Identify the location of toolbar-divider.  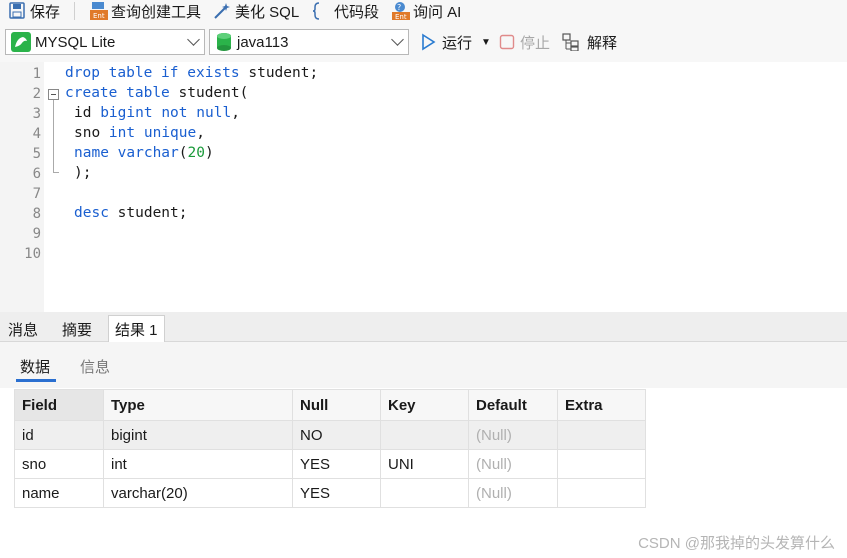
(74, 11).